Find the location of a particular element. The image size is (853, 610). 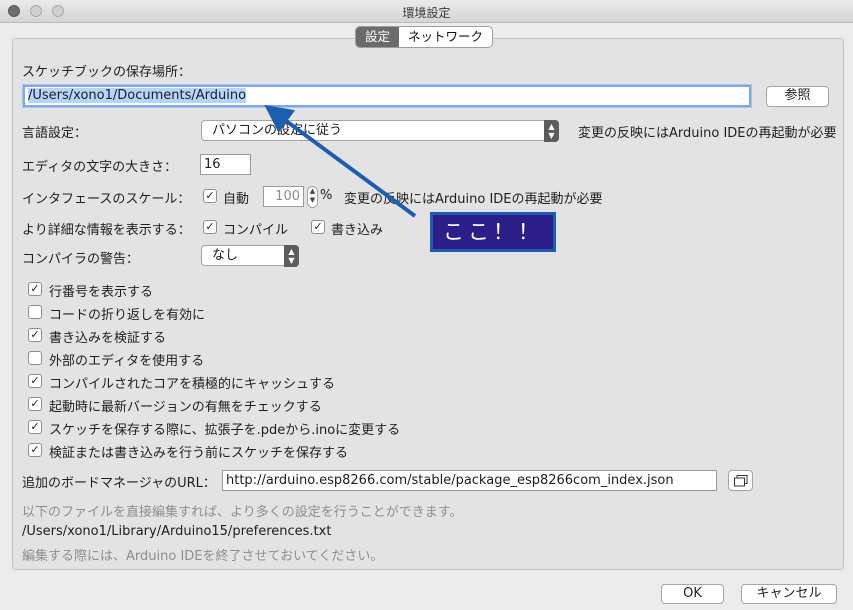

option-checkbox-cache-core is located at coordinates (35, 381).